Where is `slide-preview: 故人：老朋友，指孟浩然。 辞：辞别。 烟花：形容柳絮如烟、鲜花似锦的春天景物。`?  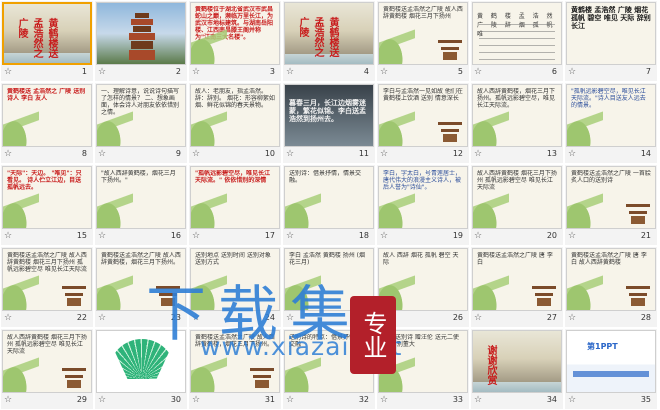
slide-preview: 故人：老朋友，指孟浩然。 辞：辞别。 烟花：形容柳絮如烟、鲜花似锦的春天景物。 is located at coordinates (235, 115).